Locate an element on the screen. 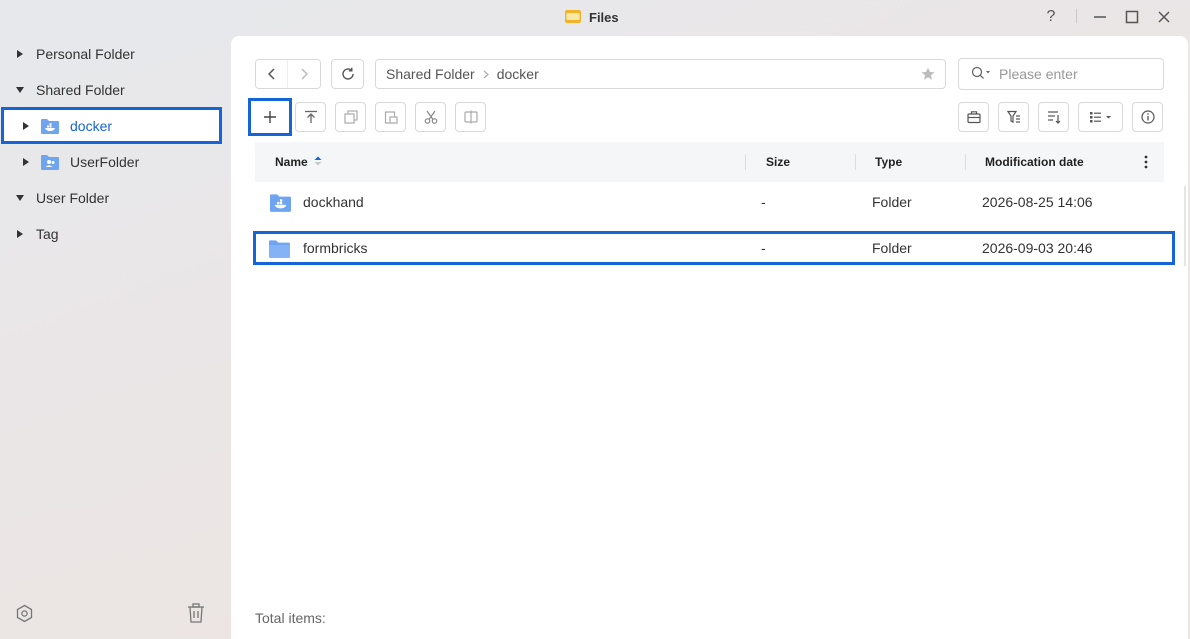 The image size is (1190, 639). view-mode-button is located at coordinates (1100, 117).